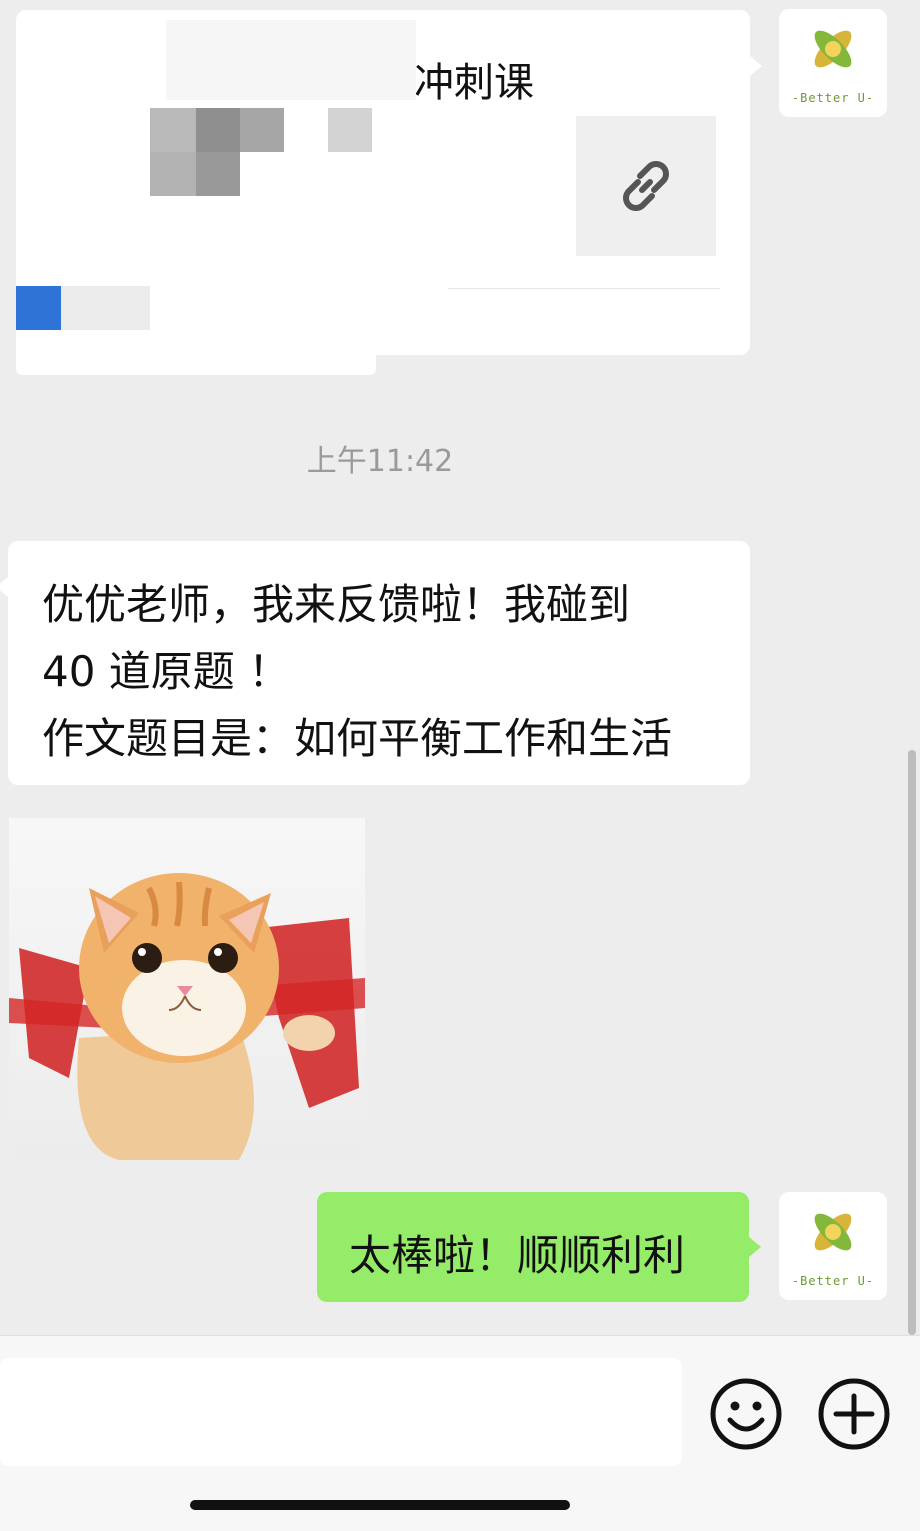 The width and height of the screenshot is (920, 1531). Describe the element at coordinates (336, 604) in the screenshot. I see `message-line: 优优老师，我来反馈啦！我碰到` at that location.